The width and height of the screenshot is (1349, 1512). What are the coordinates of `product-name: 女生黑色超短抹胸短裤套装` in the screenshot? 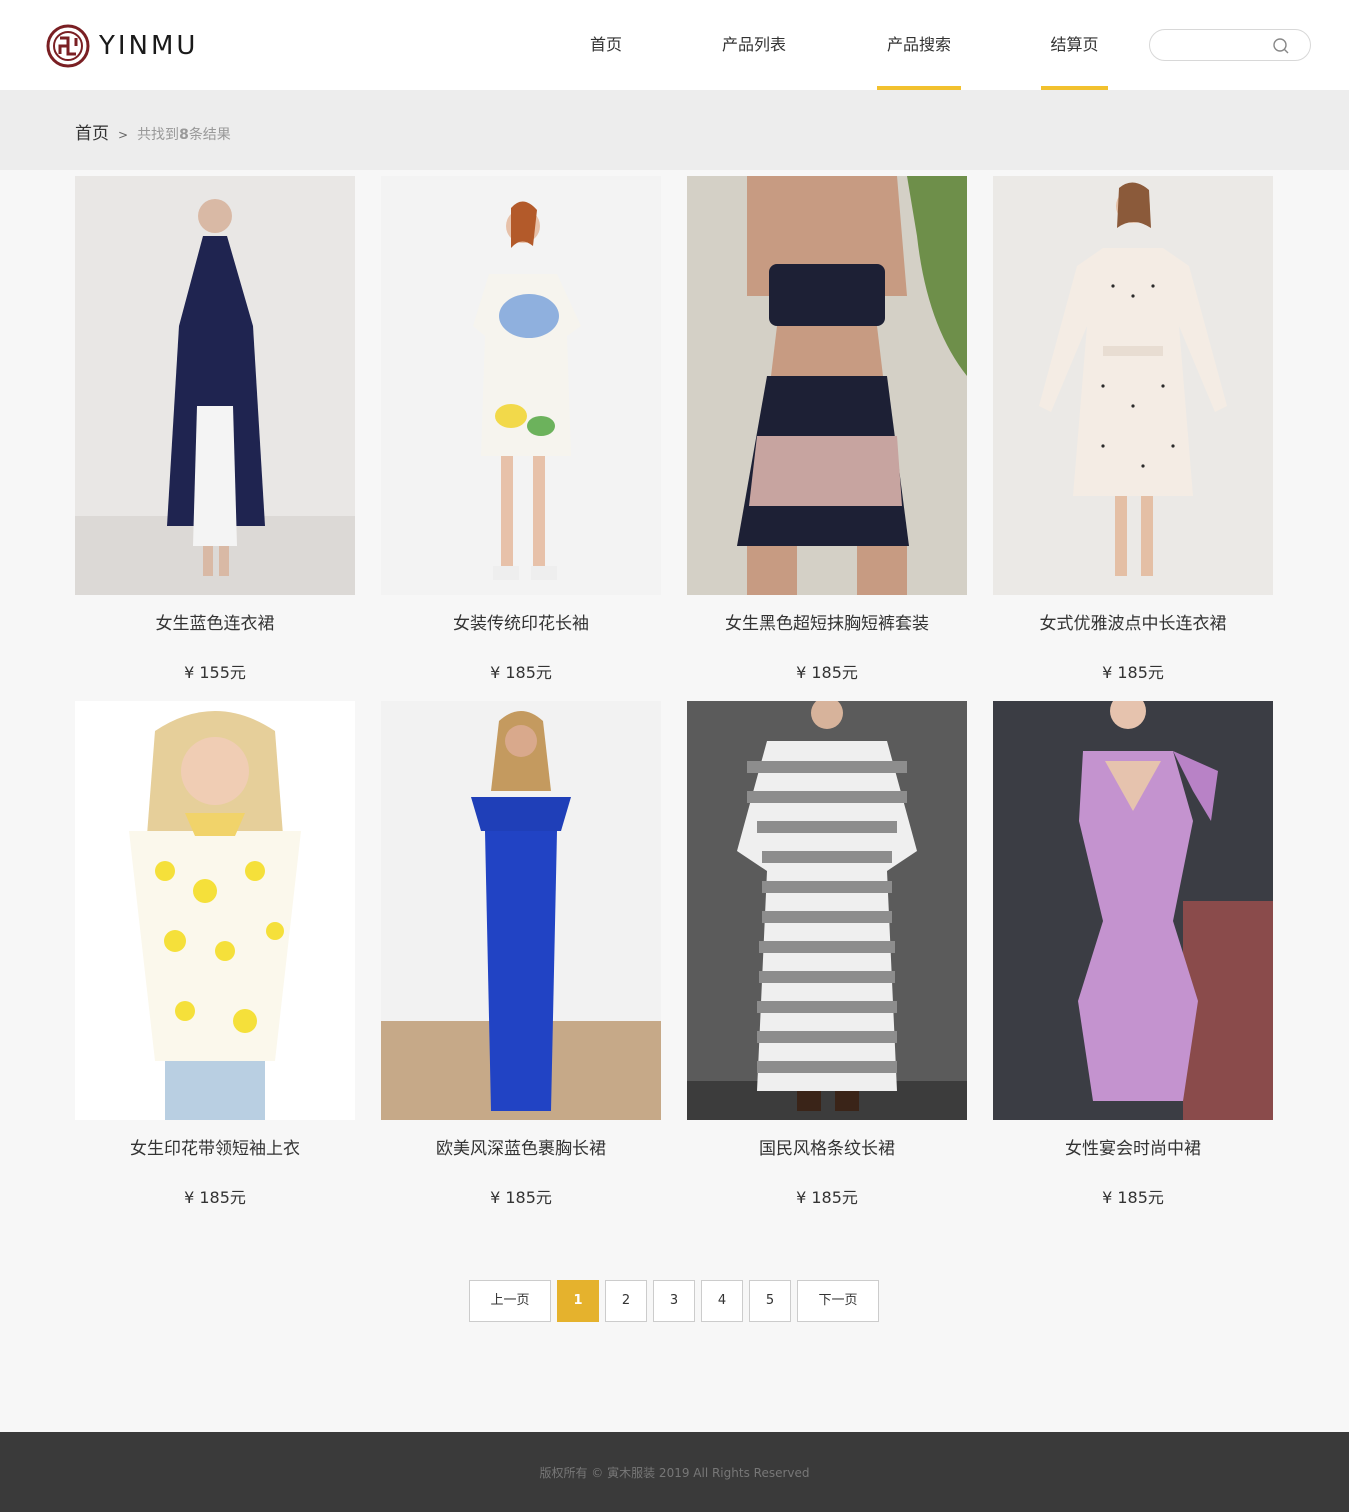 It's located at (827, 621).